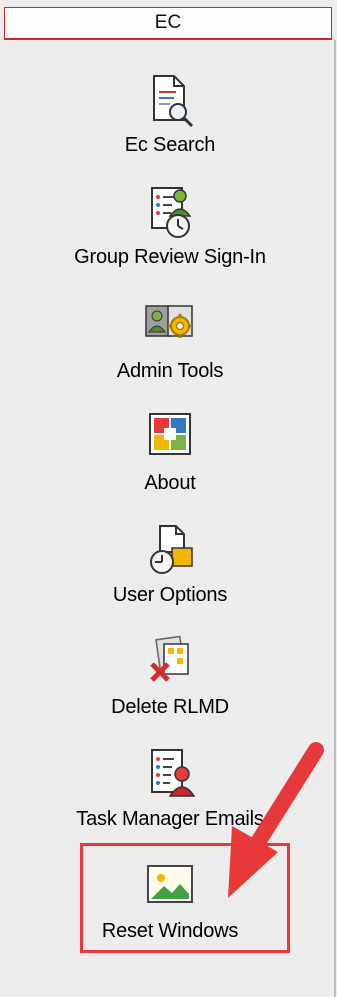 This screenshot has width=337, height=997. What do you see at coordinates (170, 819) in the screenshot?
I see `task-manager-emails-label: Task Manager Emails` at bounding box center [170, 819].